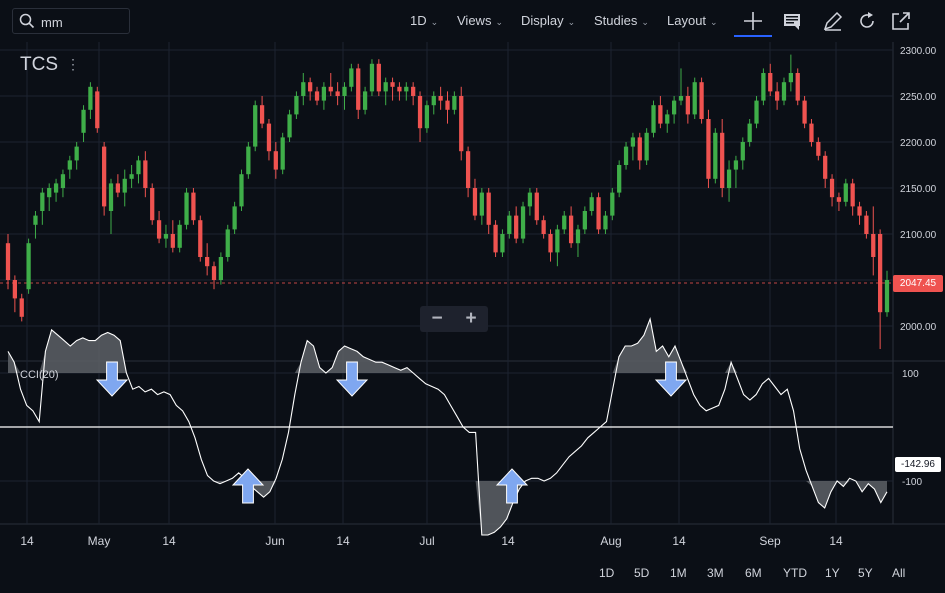 Image resolution: width=945 pixels, height=593 pixels. What do you see at coordinates (865, 573) in the screenshot?
I see `range-5y-button: 5Y` at bounding box center [865, 573].